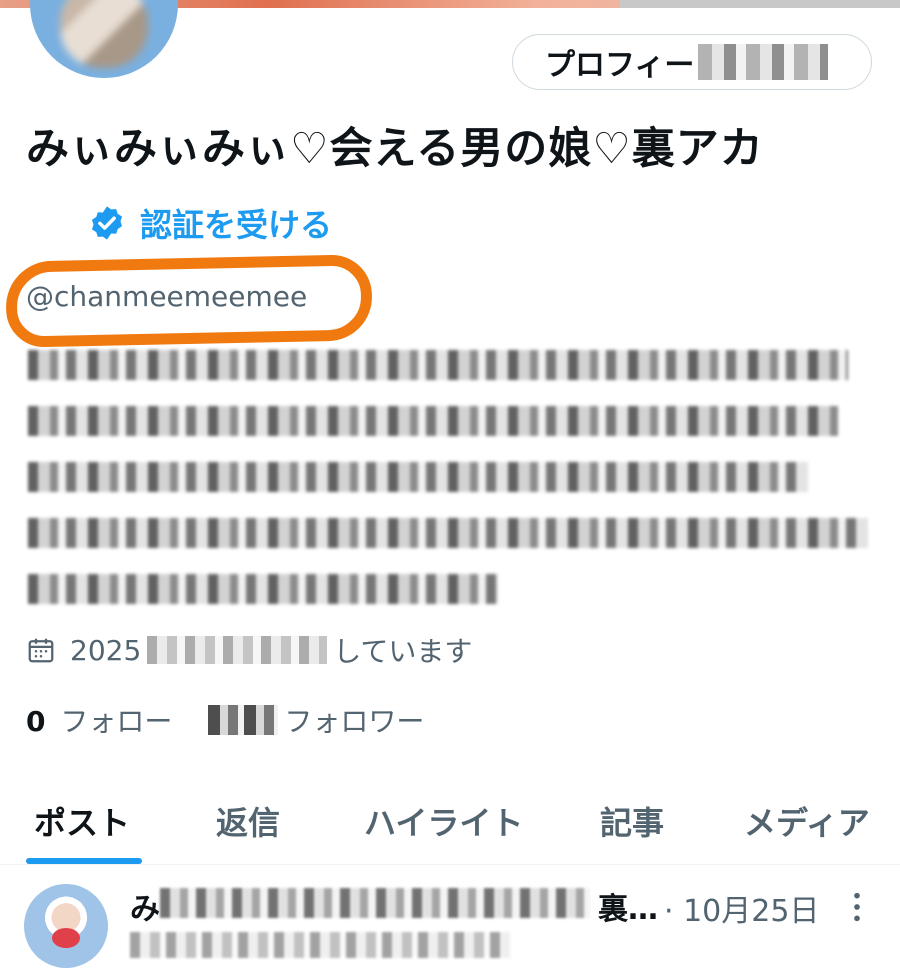 The image size is (900, 968). I want to click on joined-date: 2025 しています, so click(249, 650).